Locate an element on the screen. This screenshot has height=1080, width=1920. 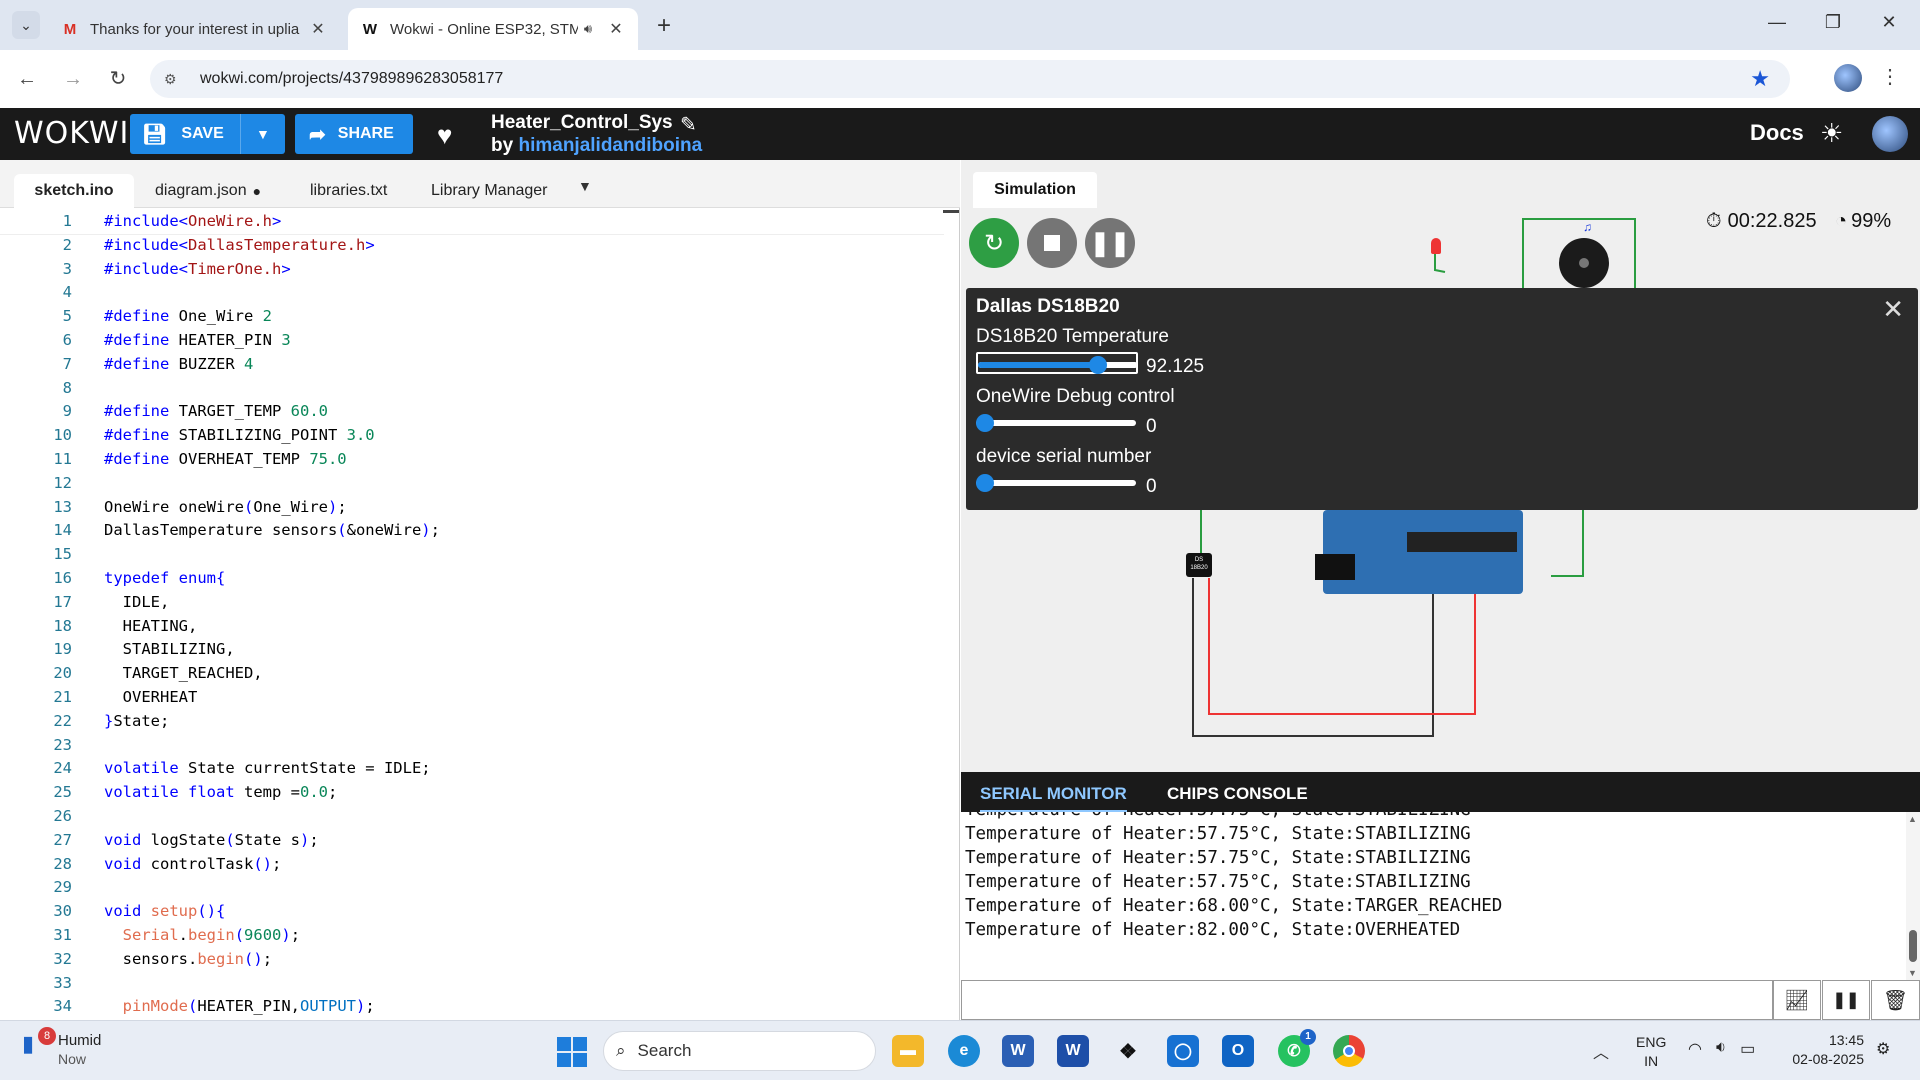
restart-simulation-button: ↻ is located at coordinates (994, 243).